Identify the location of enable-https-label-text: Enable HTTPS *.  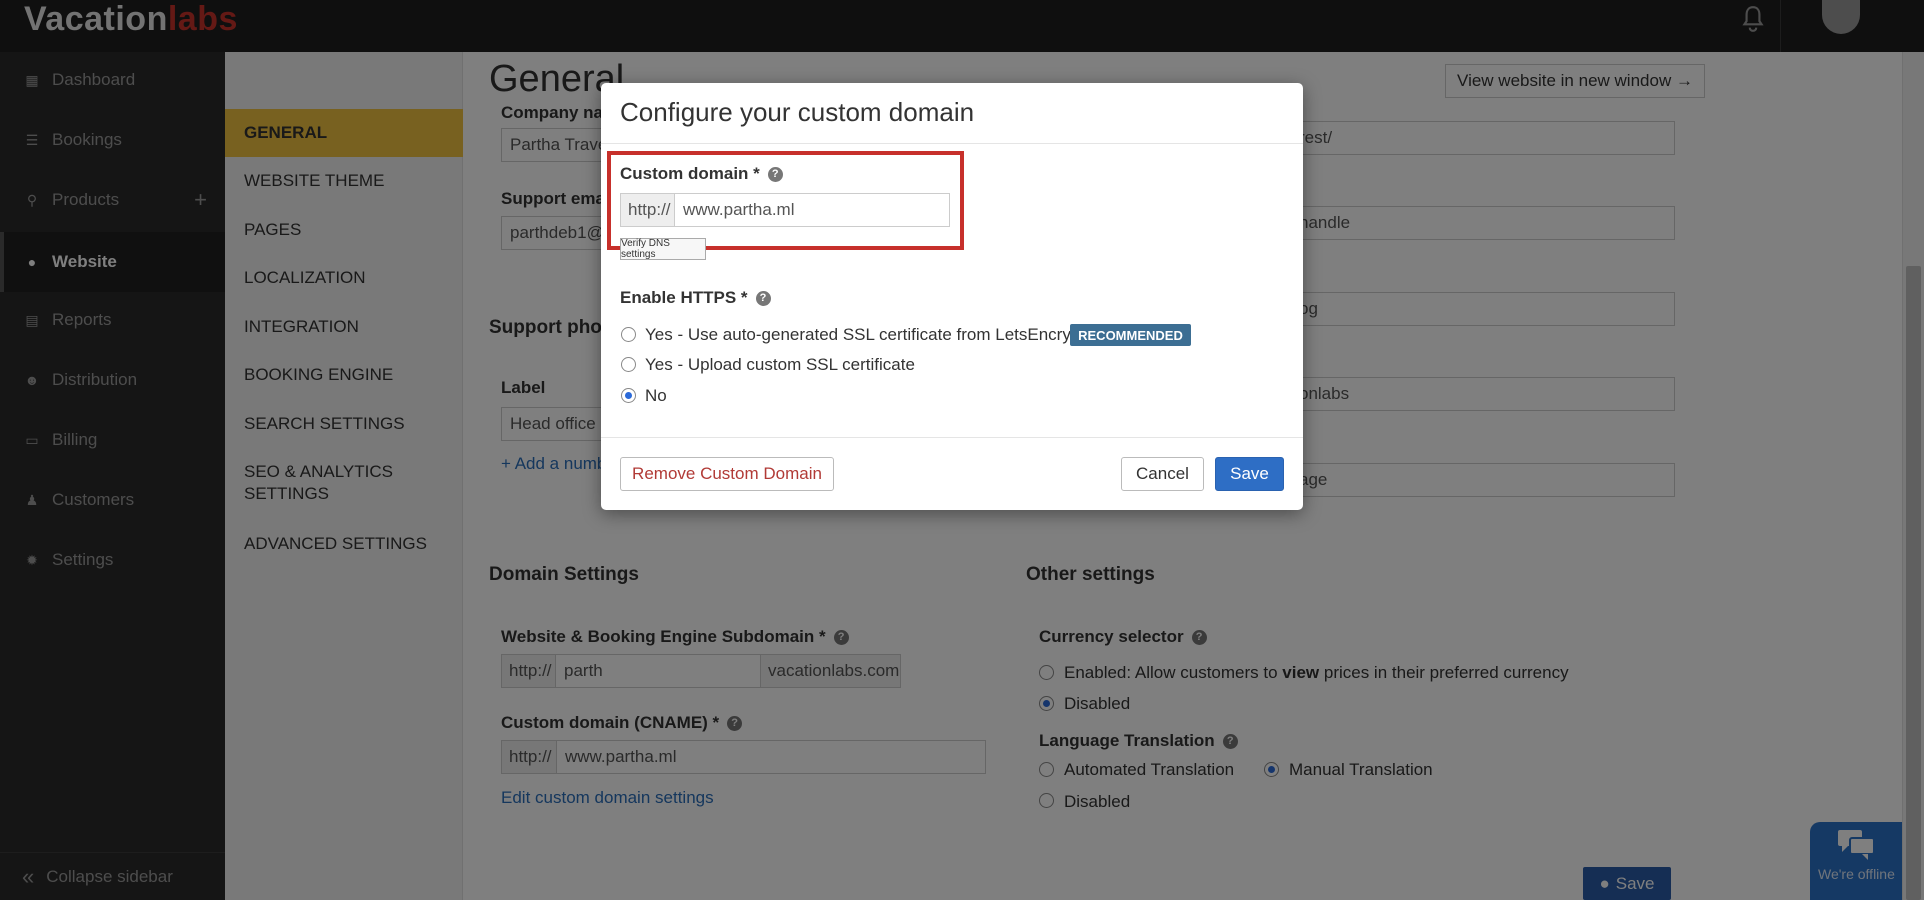
(684, 297).